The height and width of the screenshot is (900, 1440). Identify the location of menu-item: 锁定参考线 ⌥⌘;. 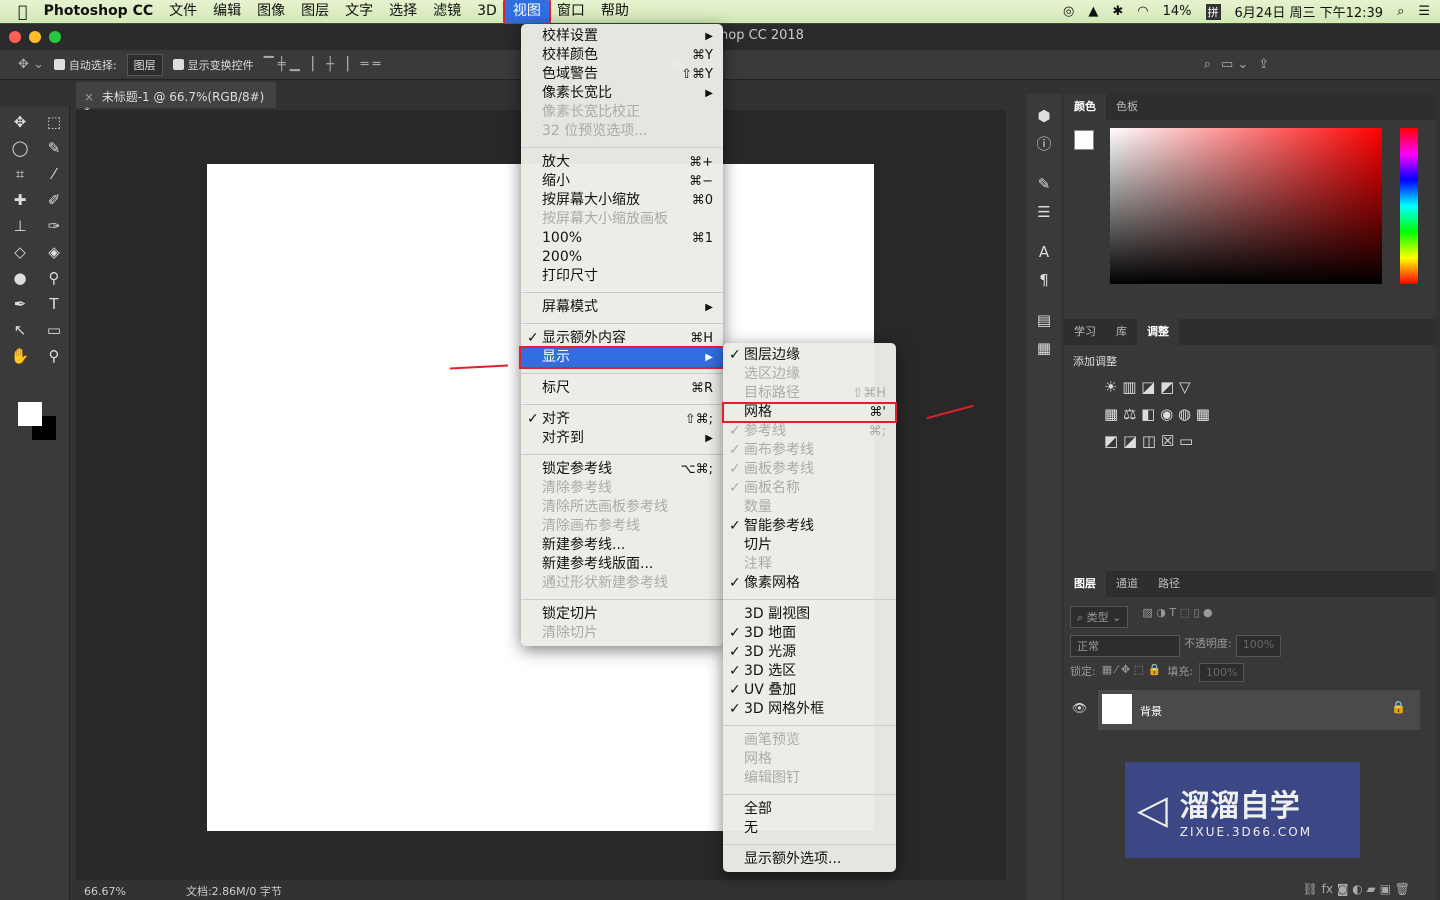
(622, 469).